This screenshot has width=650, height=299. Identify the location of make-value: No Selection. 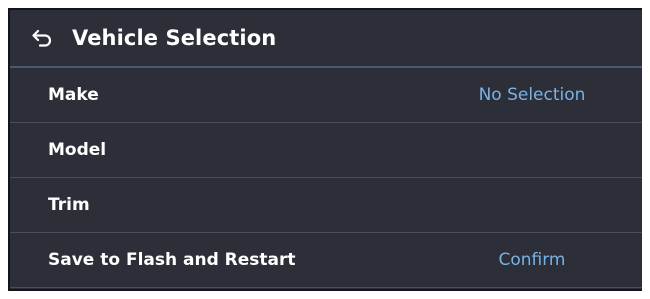
(532, 95).